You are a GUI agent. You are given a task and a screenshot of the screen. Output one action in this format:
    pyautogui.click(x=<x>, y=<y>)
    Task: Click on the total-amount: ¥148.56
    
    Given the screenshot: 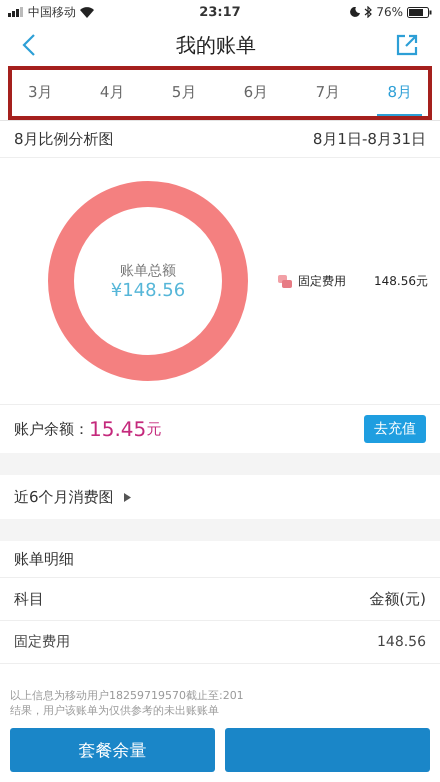 What is the action you would take?
    pyautogui.click(x=148, y=290)
    